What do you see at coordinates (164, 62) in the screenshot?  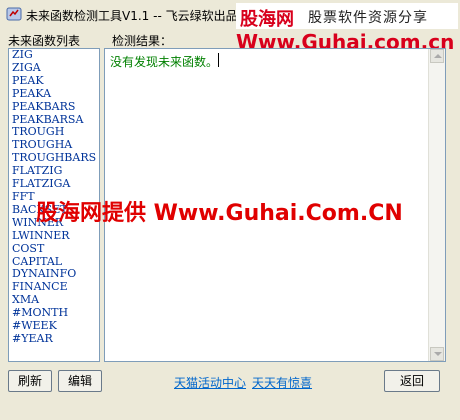 I see `result-text: 没有发现未来函数。` at bounding box center [164, 62].